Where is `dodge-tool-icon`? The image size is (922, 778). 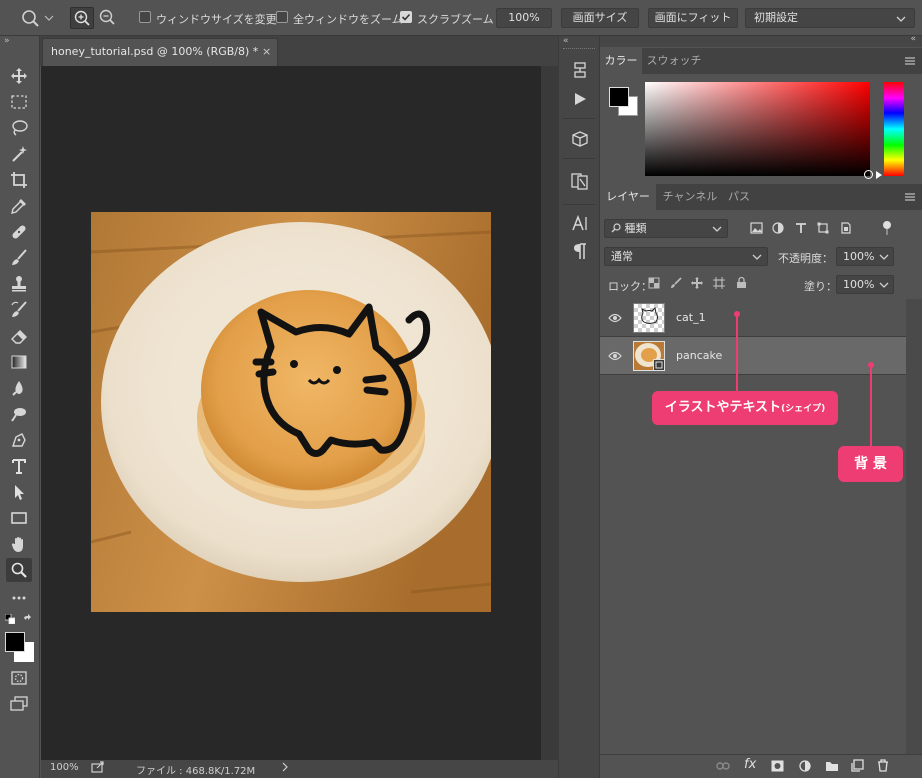
dodge-tool-icon is located at coordinates (19, 414).